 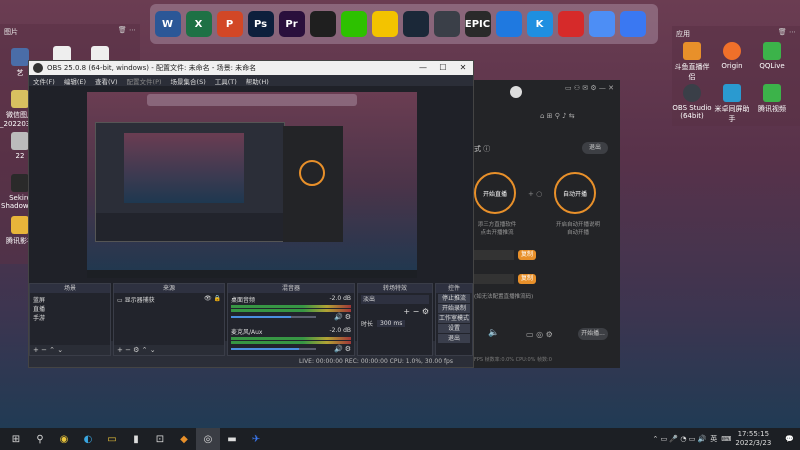 What do you see at coordinates (257, 81) in the screenshot?
I see `menu-item: 帮助(H)` at bounding box center [257, 81].